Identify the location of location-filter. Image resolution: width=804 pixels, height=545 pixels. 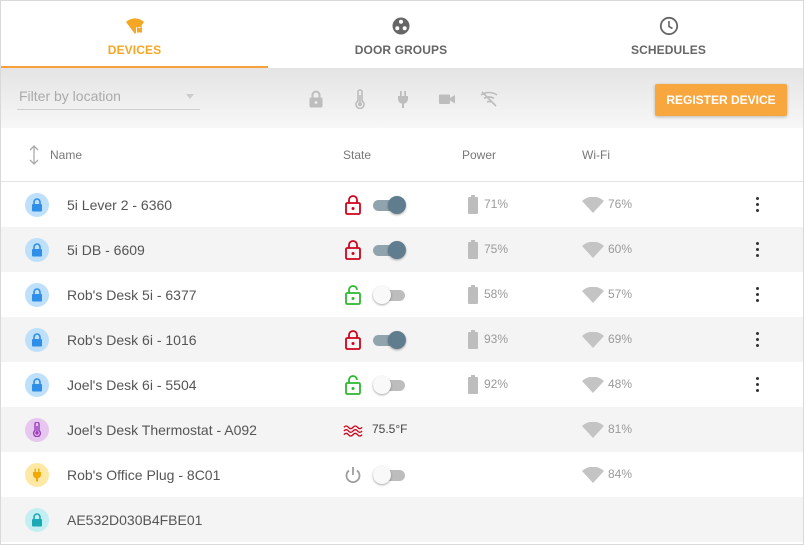
(108, 98).